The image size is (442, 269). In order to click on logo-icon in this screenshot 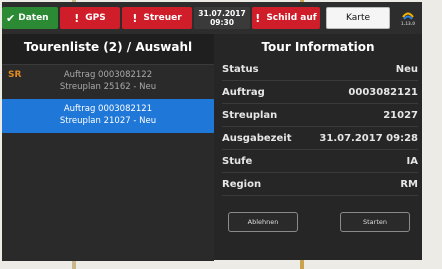, I will do `click(408, 16)`.